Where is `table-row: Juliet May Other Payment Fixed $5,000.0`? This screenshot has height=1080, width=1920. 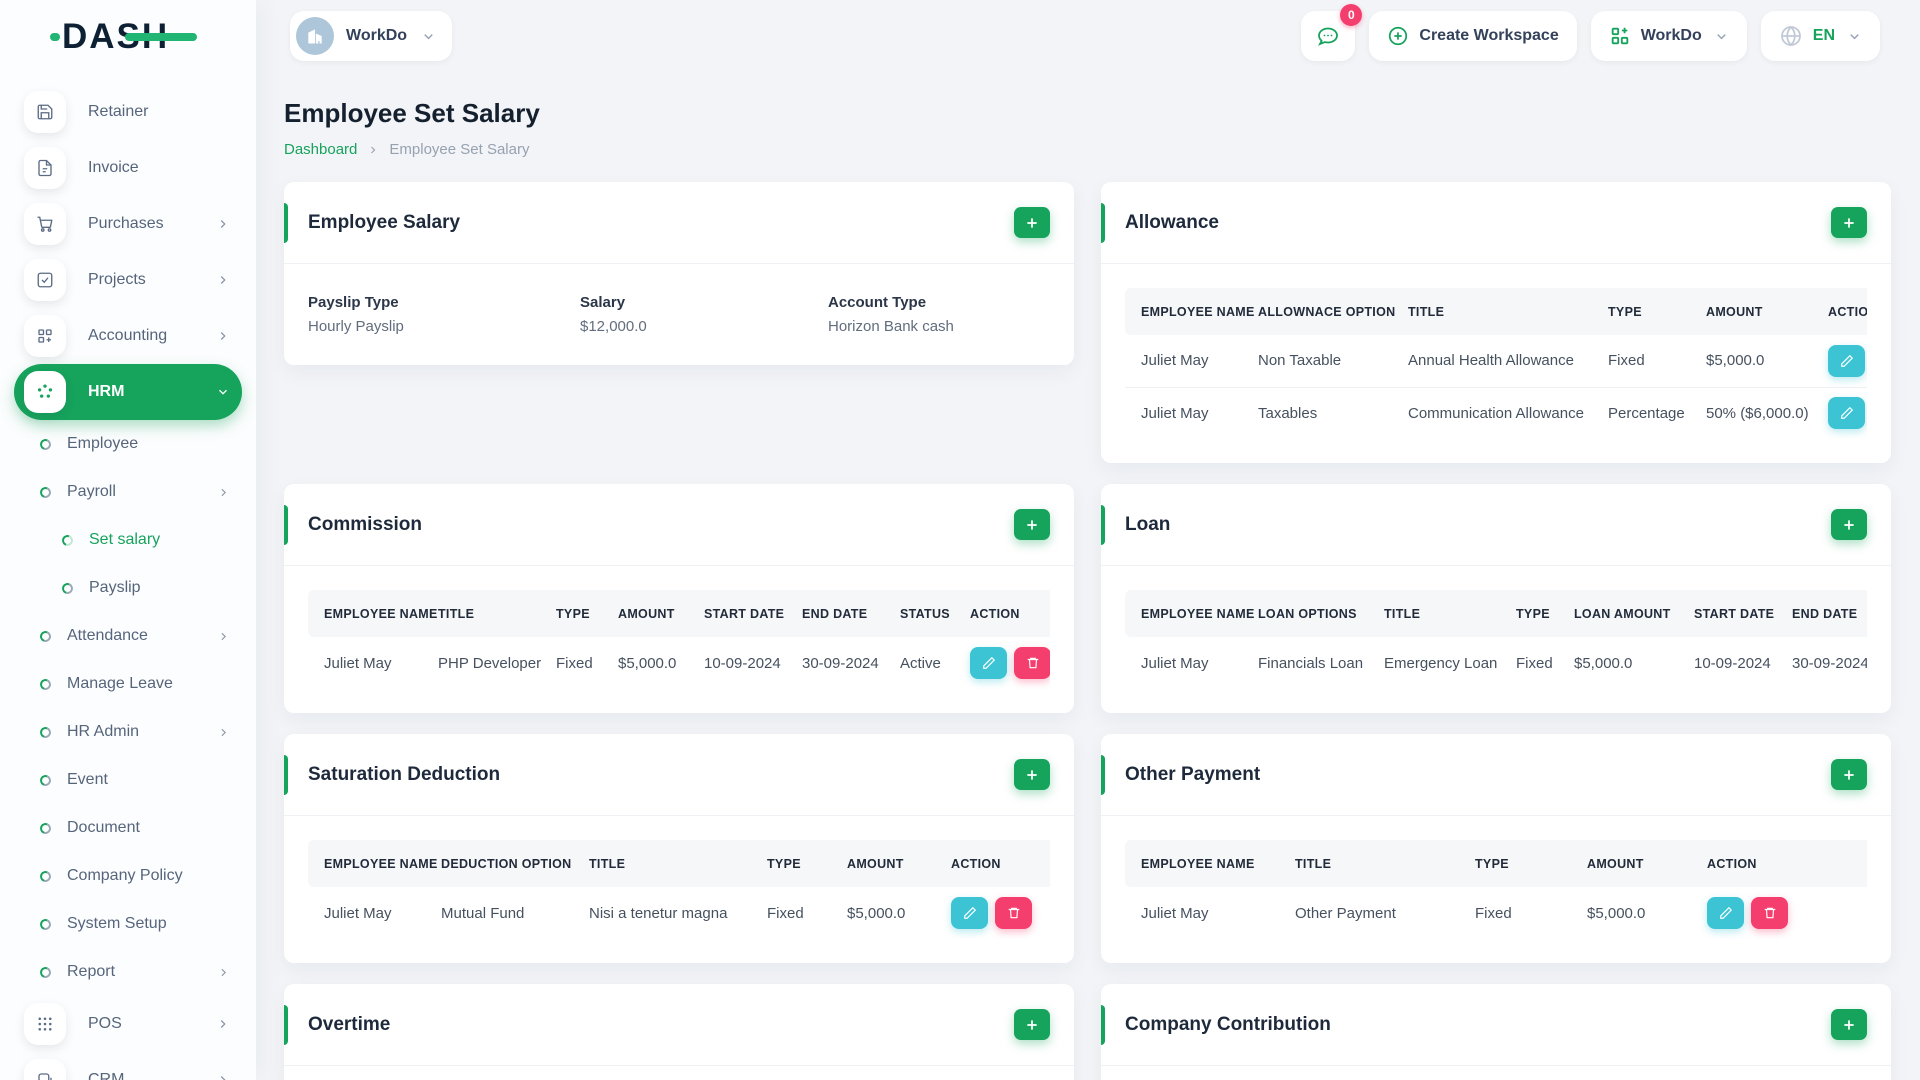 table-row: Juliet May Other Payment Fixed $5,000.0 is located at coordinates (1496, 913).